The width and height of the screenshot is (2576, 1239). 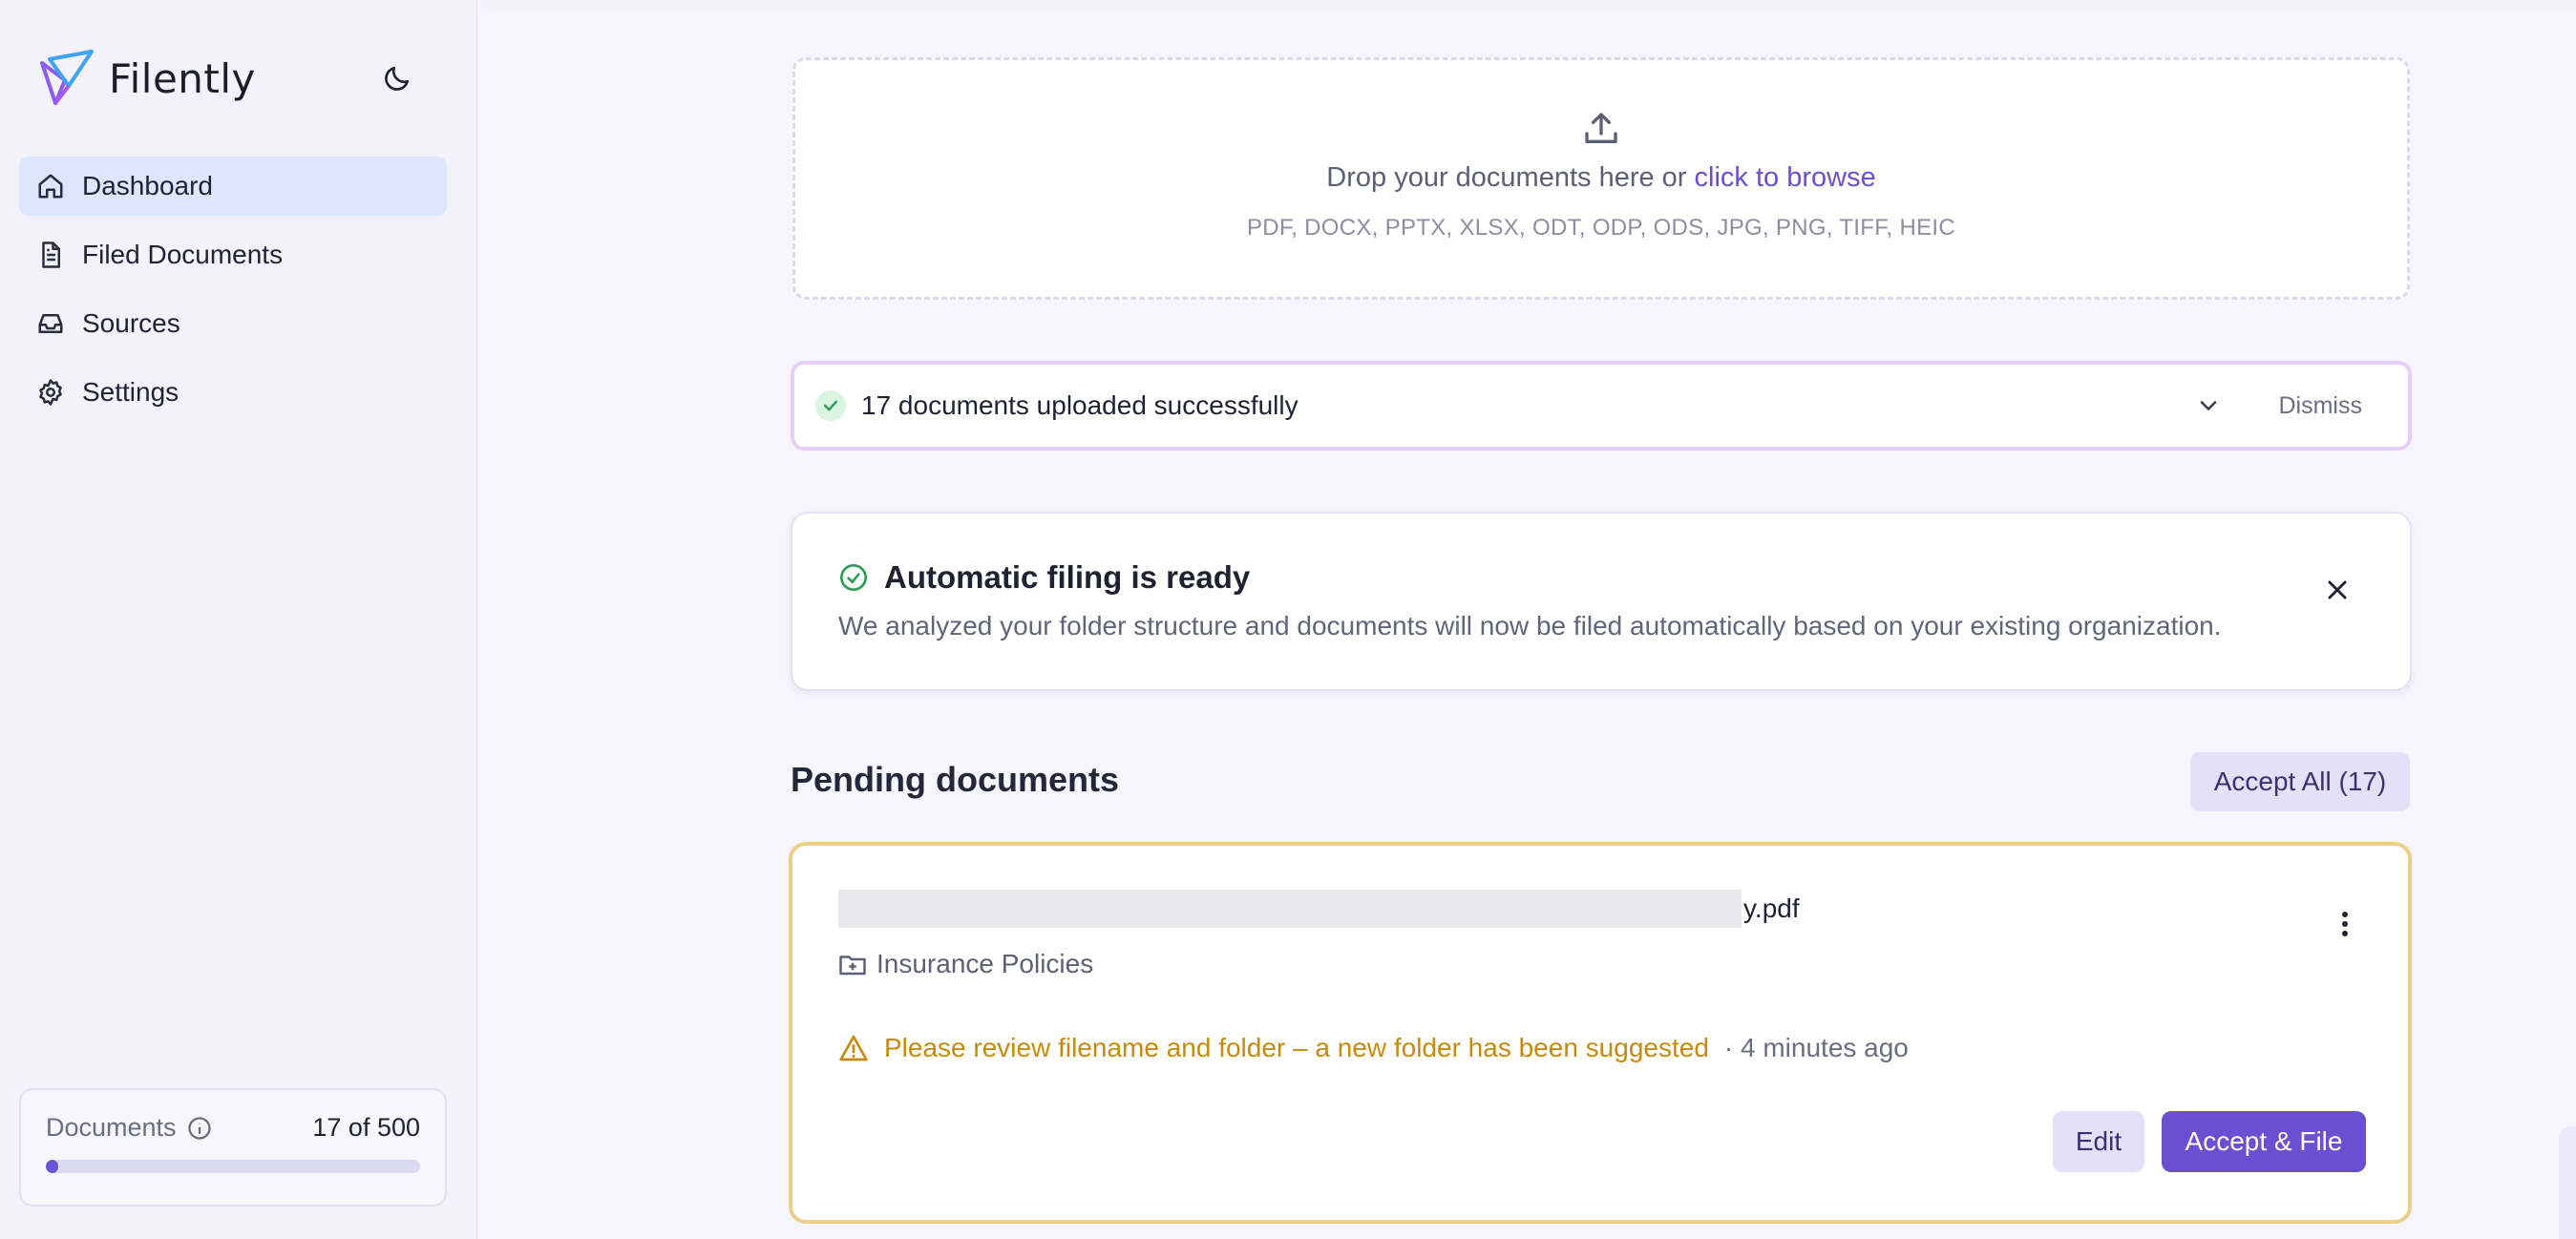 I want to click on moon-icon, so click(x=397, y=79).